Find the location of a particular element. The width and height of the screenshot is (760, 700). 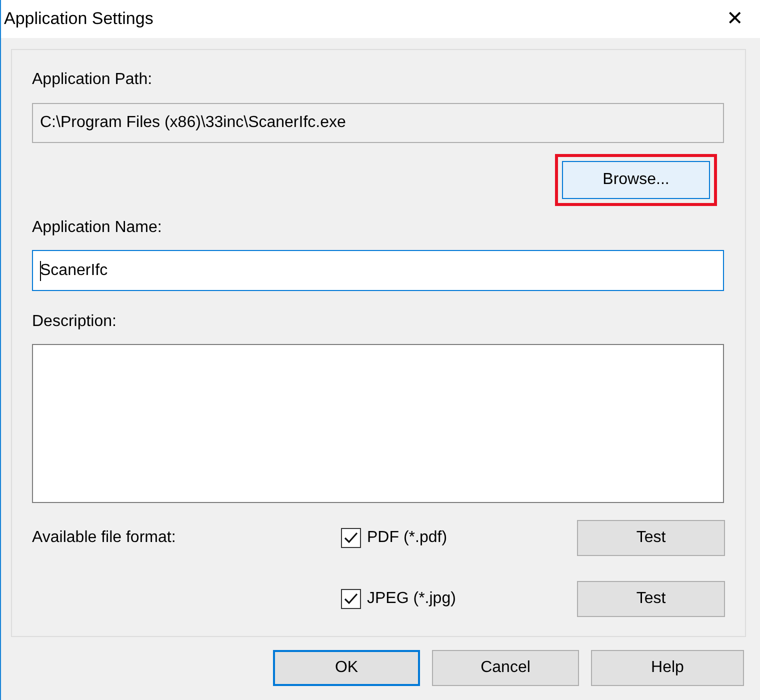

format-checkbox: JPEG (*.jpg) is located at coordinates (459, 599).